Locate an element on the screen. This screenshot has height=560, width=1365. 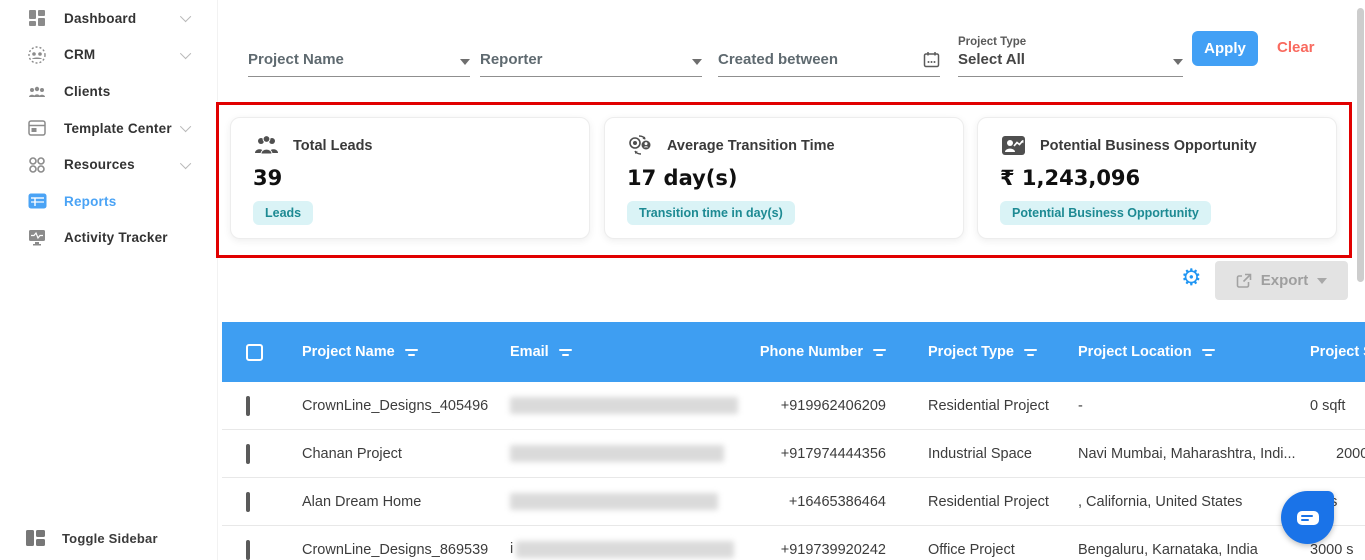
sidebar-item-clients: Clients is located at coordinates (108, 91).